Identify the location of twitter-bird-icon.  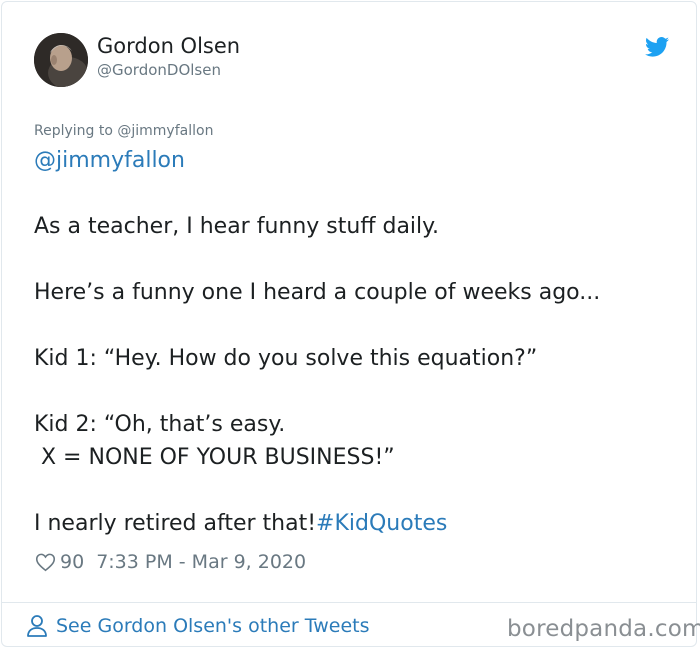
(657, 47).